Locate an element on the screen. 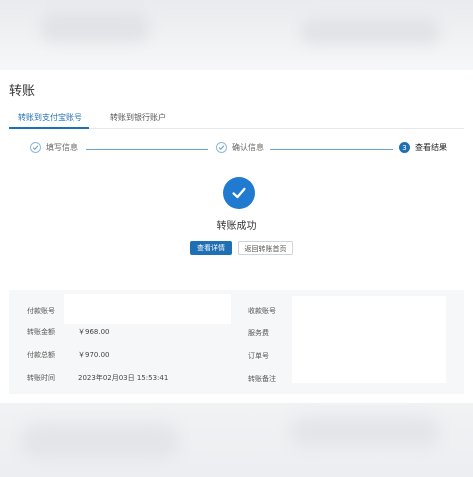 This screenshot has width=473, height=477. step-view-result: 3 查看结果 is located at coordinates (423, 147).